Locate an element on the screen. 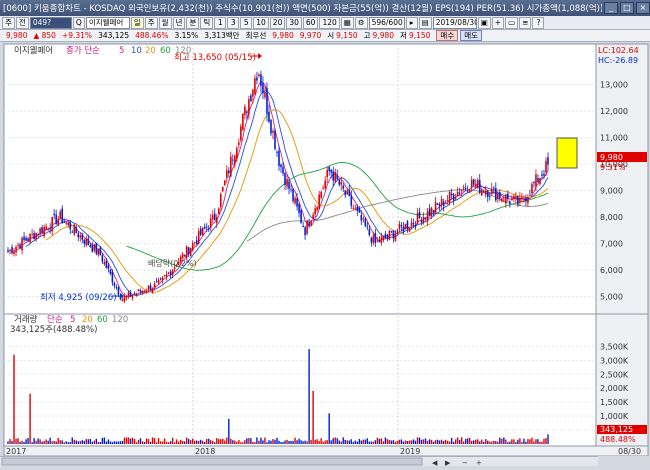  chart-scrollbar: ◀ ▶ − + is located at coordinates (299, 461).